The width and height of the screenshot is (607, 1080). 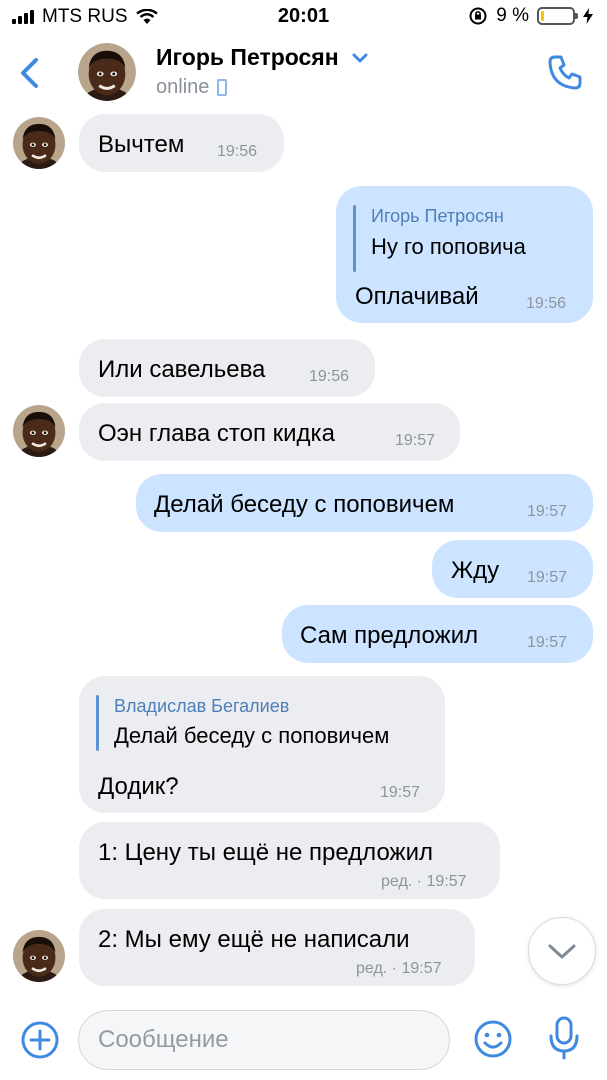 I want to click on message-bubble-outgoing: Жду 19:57, so click(x=512, y=569).